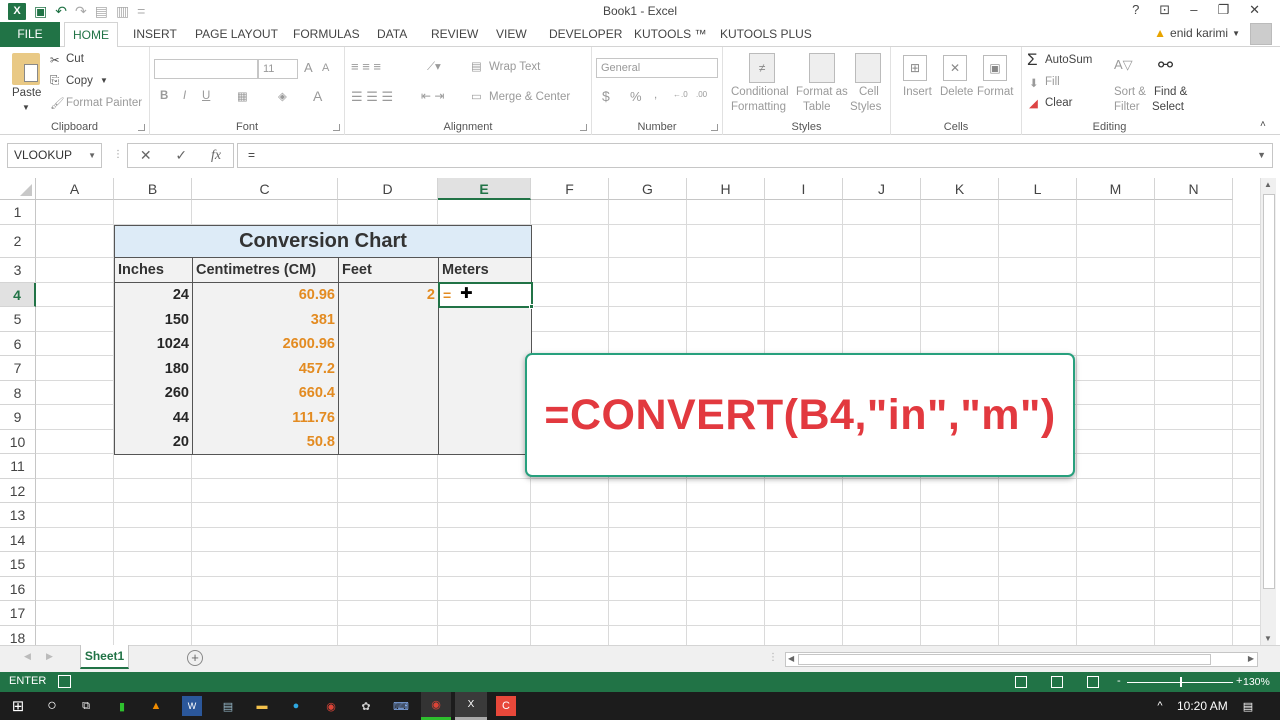 The width and height of the screenshot is (1280, 720). Describe the element at coordinates (228, 706) in the screenshot. I see `notepad-icon: ▤` at that location.